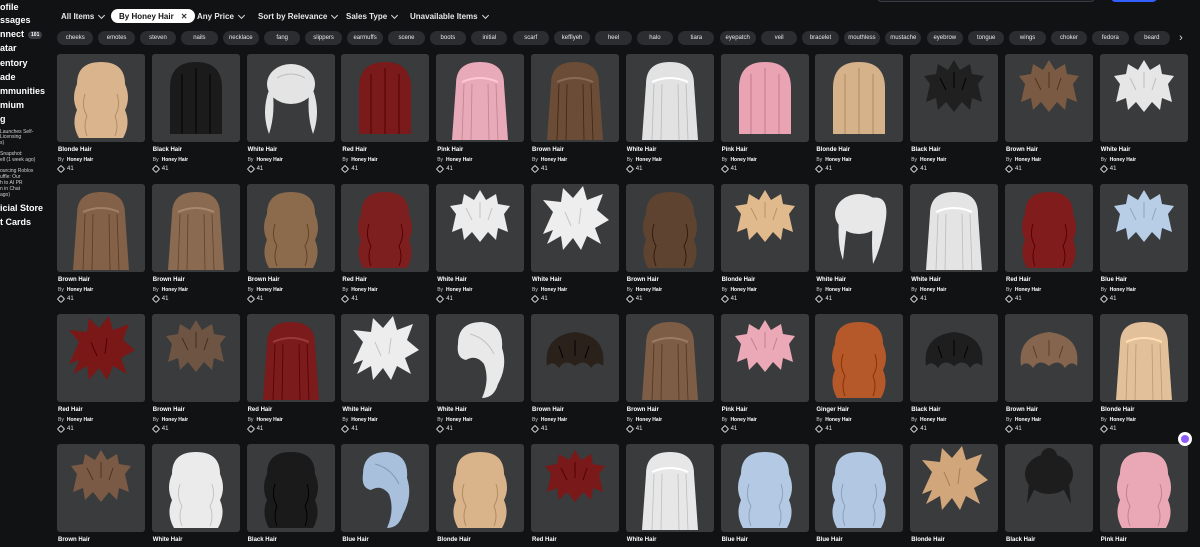 The width and height of the screenshot is (1200, 547). I want to click on tag-chip: scarf, so click(530, 38).